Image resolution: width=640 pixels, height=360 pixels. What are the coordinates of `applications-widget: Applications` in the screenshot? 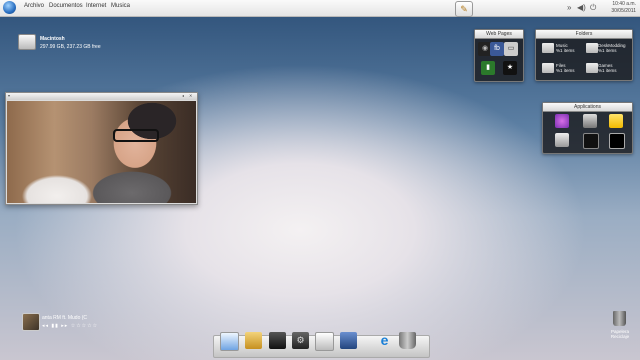 It's located at (587, 128).